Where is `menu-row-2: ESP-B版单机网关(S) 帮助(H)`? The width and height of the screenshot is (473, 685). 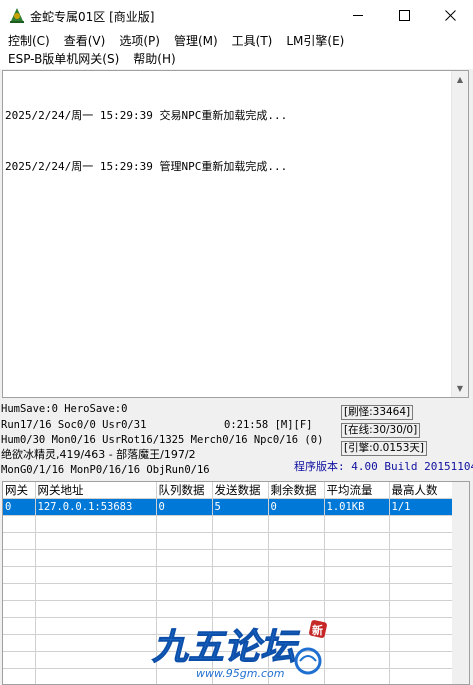 menu-row-2: ESP-B版单机网关(S) 帮助(H) is located at coordinates (92, 59).